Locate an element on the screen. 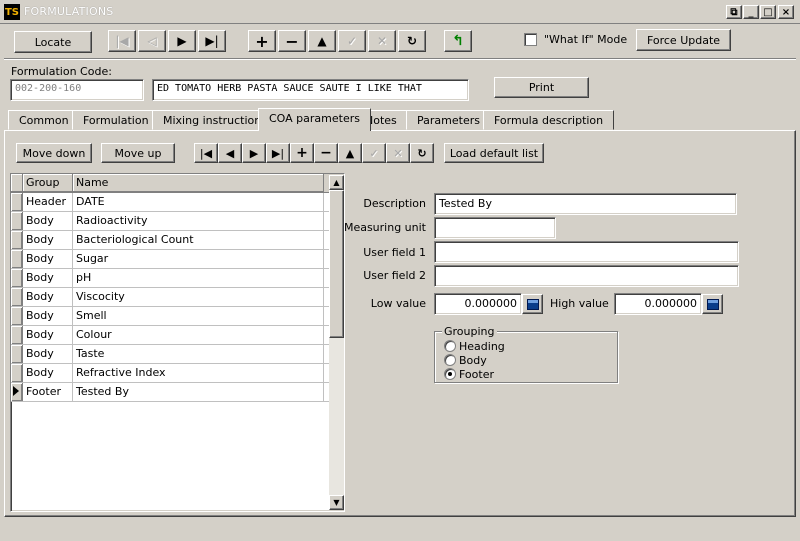  cell-name: DATE is located at coordinates (198, 202).